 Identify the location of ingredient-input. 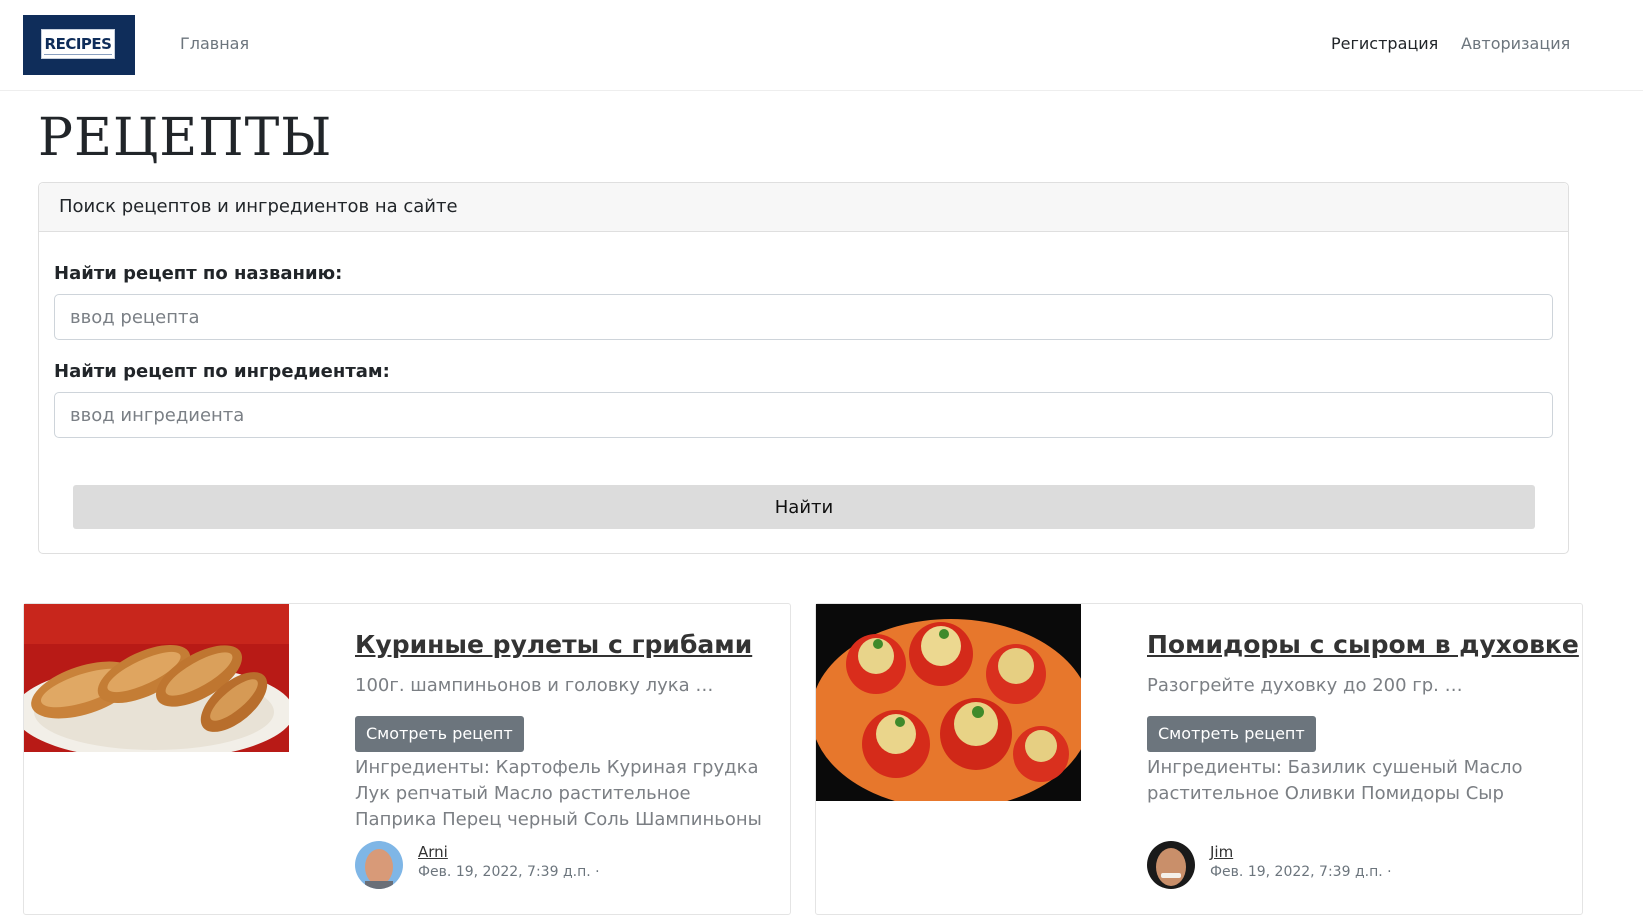
(803, 415).